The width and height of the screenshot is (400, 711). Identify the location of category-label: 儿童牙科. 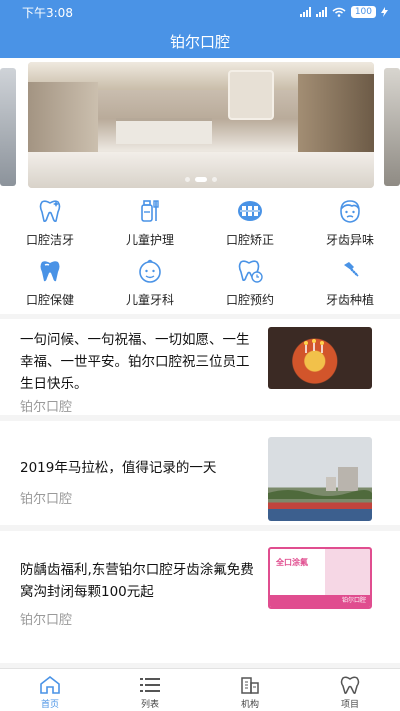
(149, 300).